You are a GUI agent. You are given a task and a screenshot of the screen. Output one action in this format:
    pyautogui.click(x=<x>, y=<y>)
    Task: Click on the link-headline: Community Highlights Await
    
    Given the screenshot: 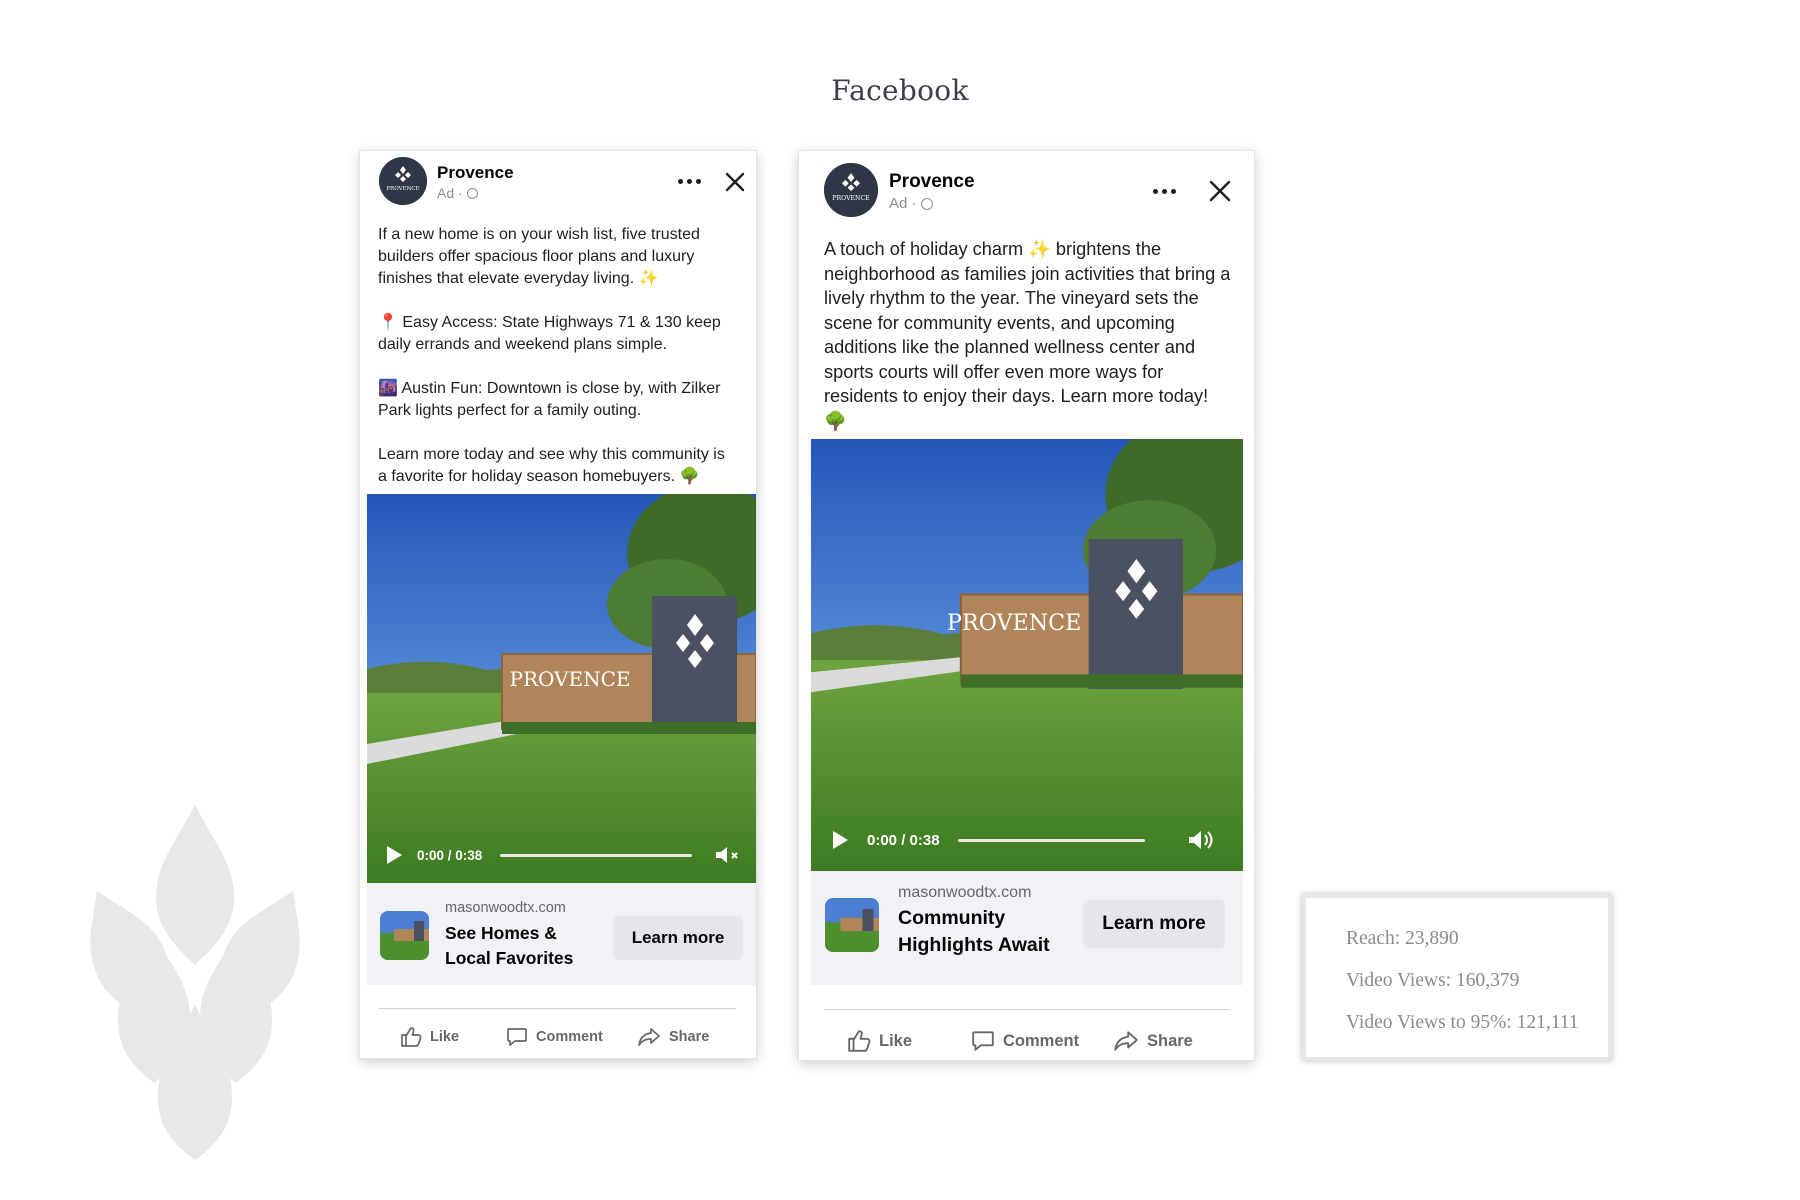 What is the action you would take?
    pyautogui.click(x=974, y=931)
    